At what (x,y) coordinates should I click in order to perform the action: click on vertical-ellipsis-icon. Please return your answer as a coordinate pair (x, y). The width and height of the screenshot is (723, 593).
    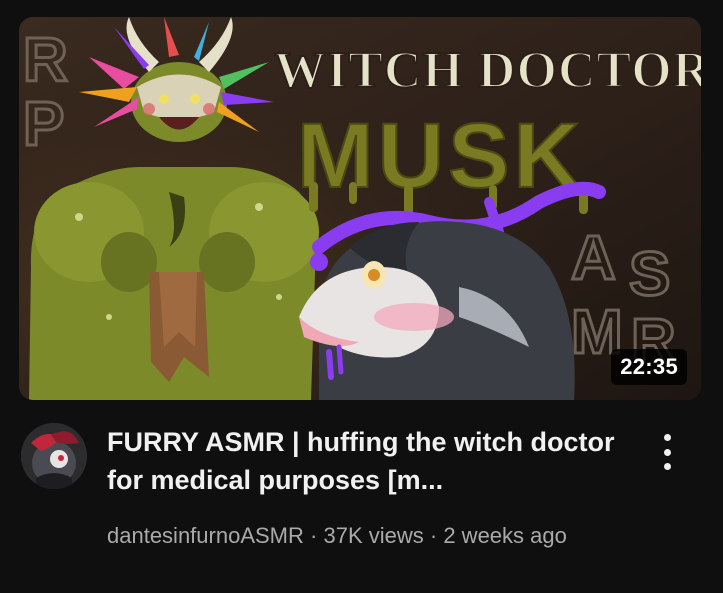
    Looking at the image, I should click on (667, 437).